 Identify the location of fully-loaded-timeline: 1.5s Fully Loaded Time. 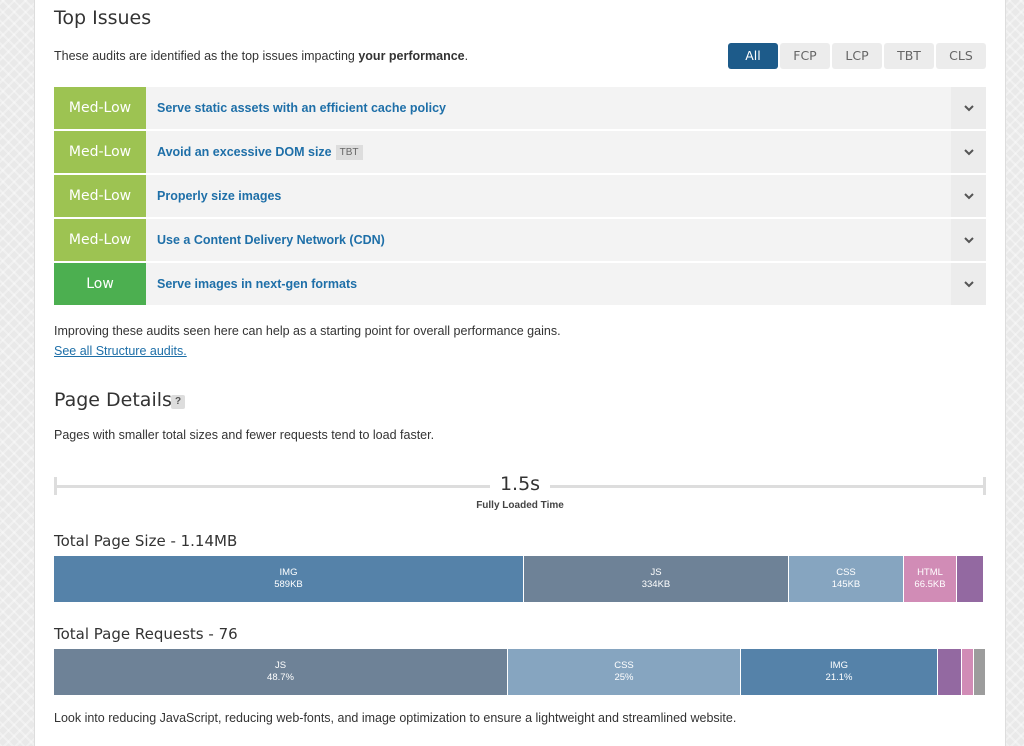
(520, 493).